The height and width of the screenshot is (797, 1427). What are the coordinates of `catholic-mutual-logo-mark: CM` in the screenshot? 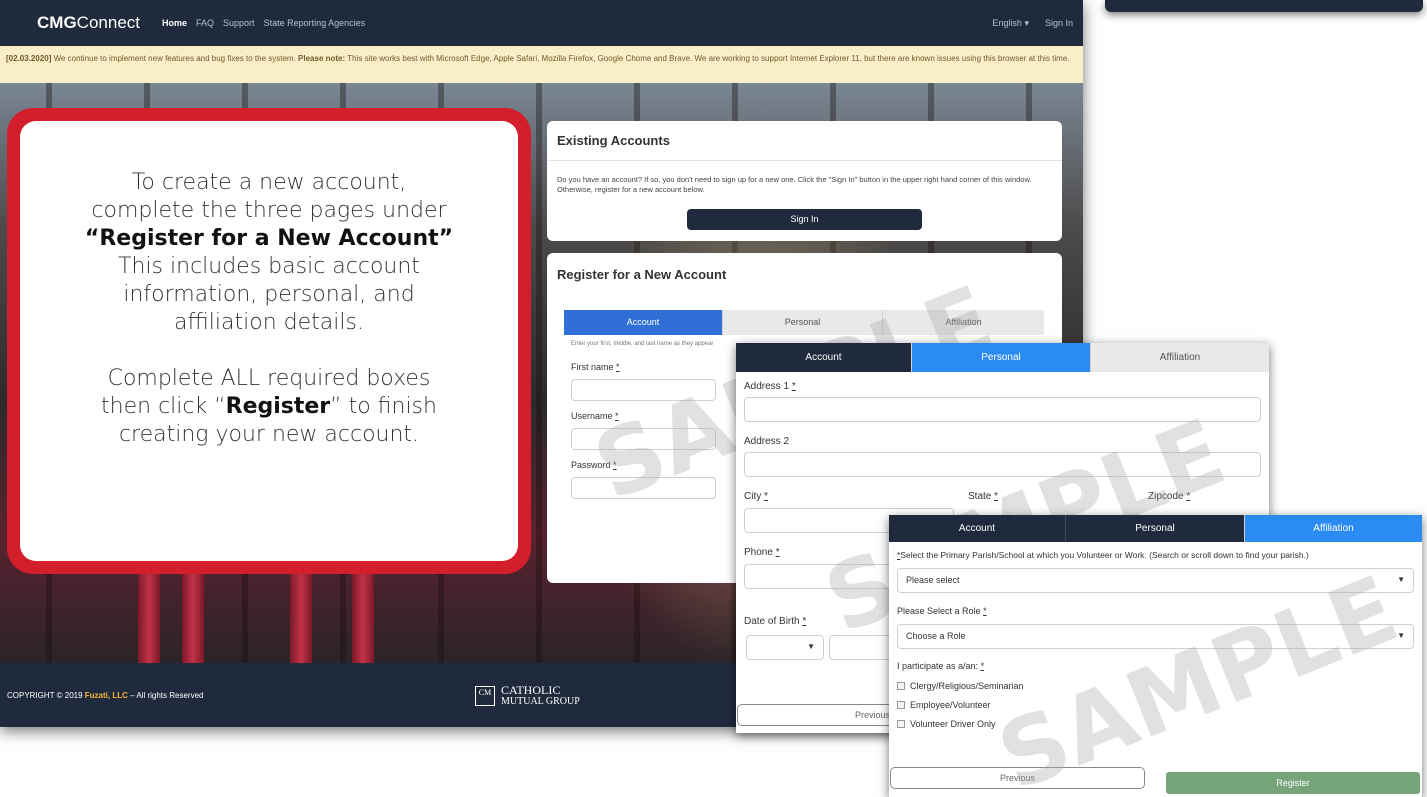 It's located at (485, 696).